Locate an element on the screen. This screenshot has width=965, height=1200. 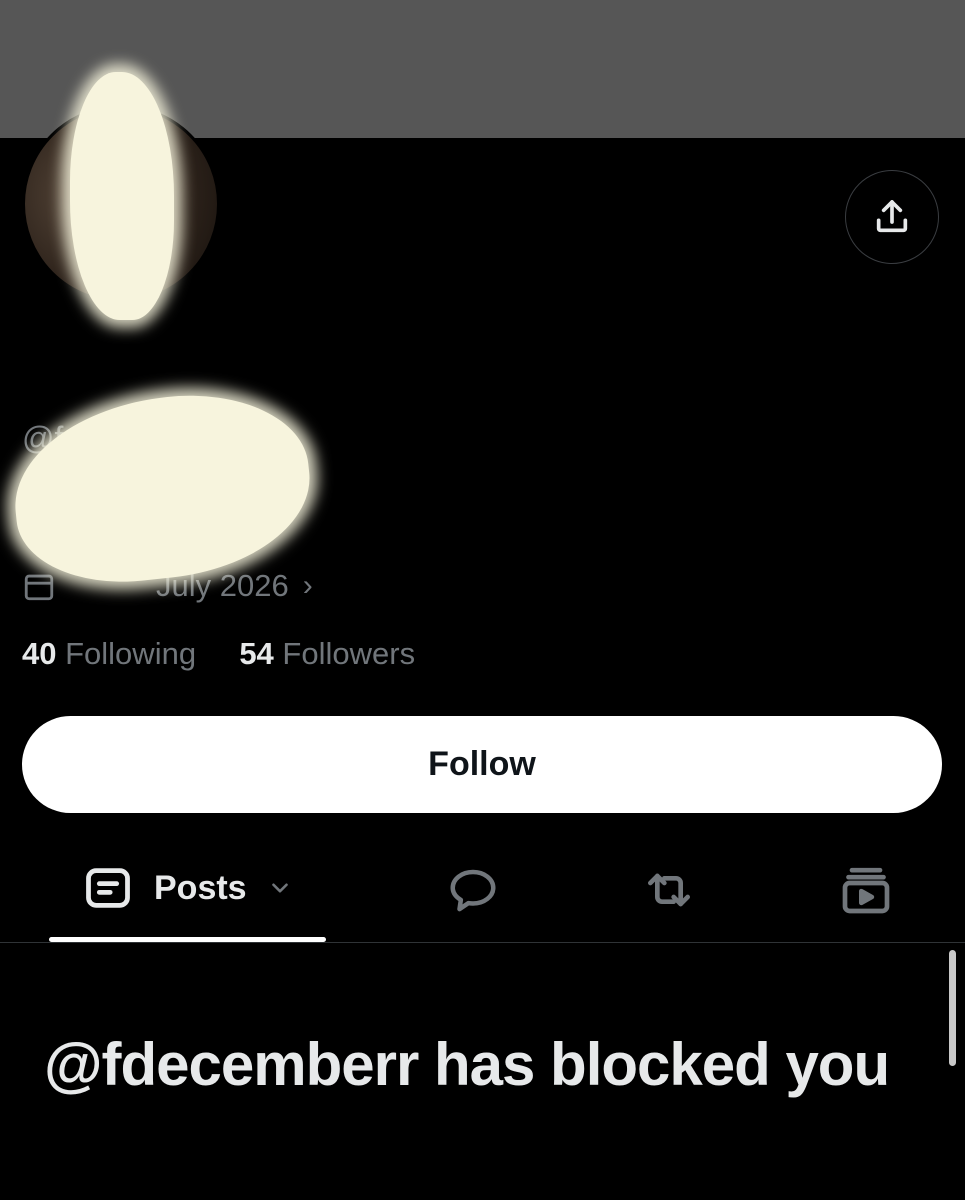
profile-tabs: Posts is located at coordinates (482, 895).